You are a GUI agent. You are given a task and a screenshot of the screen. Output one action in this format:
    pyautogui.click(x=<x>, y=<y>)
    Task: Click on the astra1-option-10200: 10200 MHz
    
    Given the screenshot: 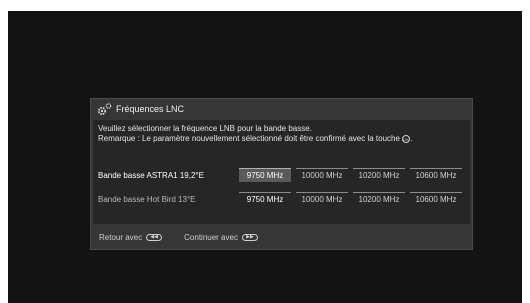 What is the action you would take?
    pyautogui.click(x=379, y=175)
    